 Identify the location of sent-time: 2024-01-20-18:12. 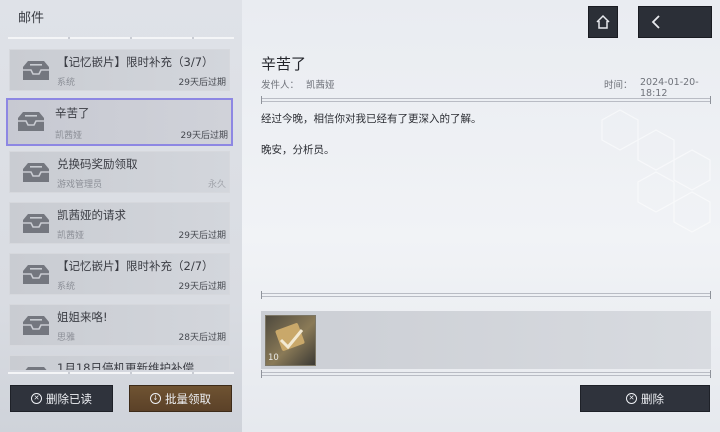
(669, 88).